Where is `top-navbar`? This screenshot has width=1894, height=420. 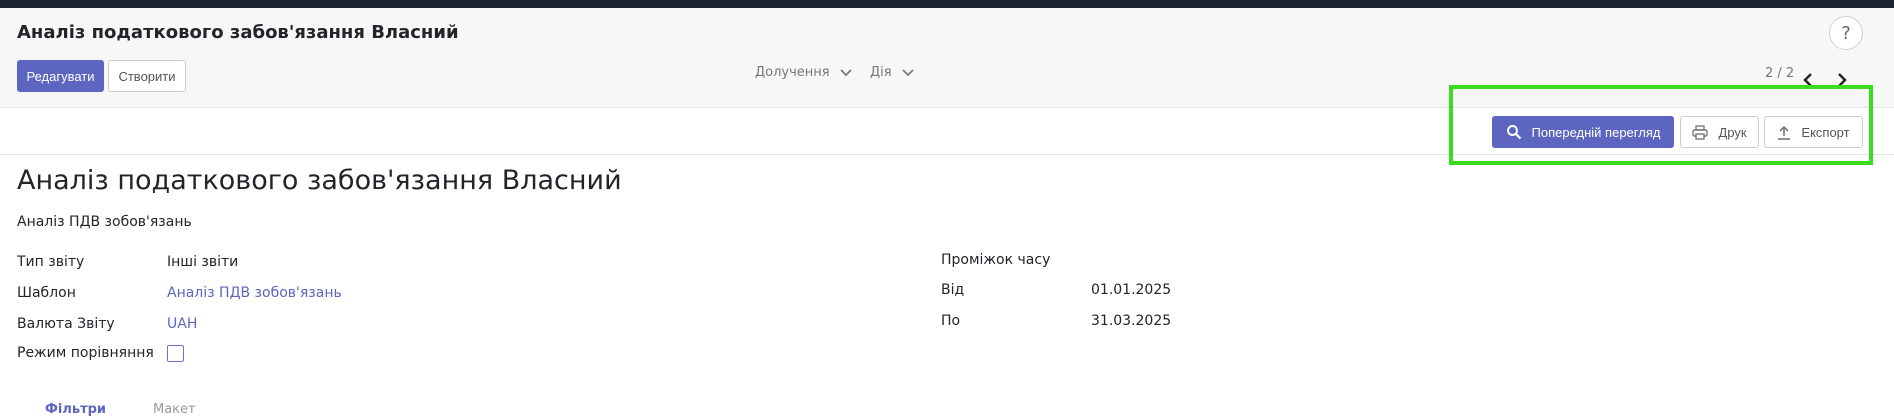 top-navbar is located at coordinates (947, 4).